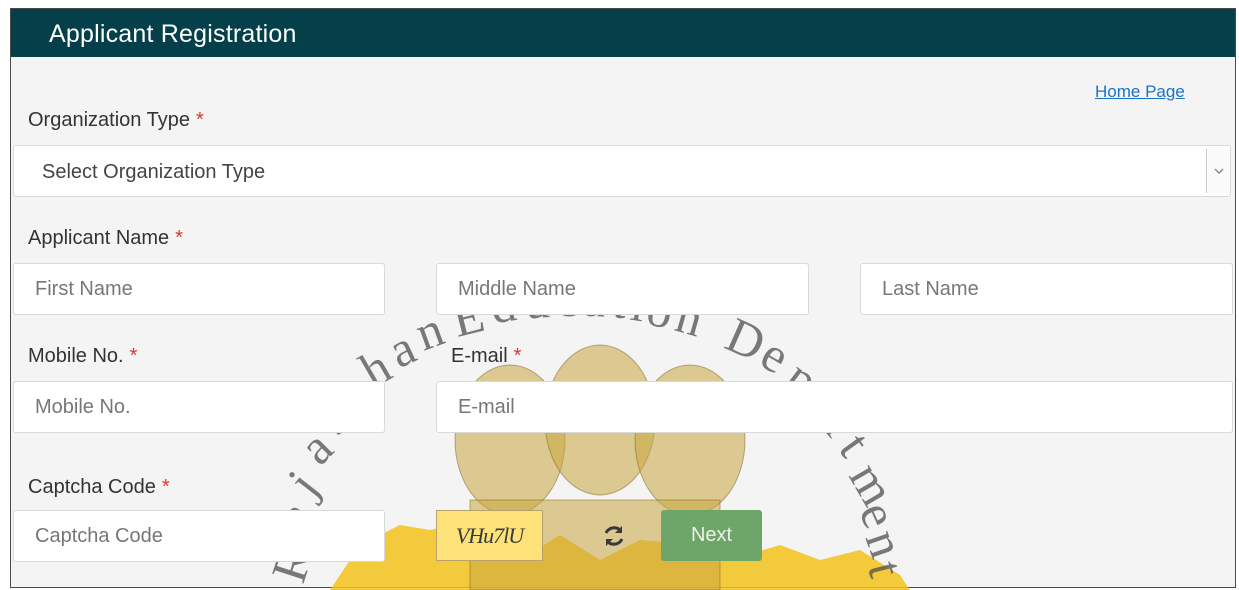 This screenshot has height=590, width=1239. Describe the element at coordinates (614, 536) in the screenshot. I see `refresh-icon` at that location.